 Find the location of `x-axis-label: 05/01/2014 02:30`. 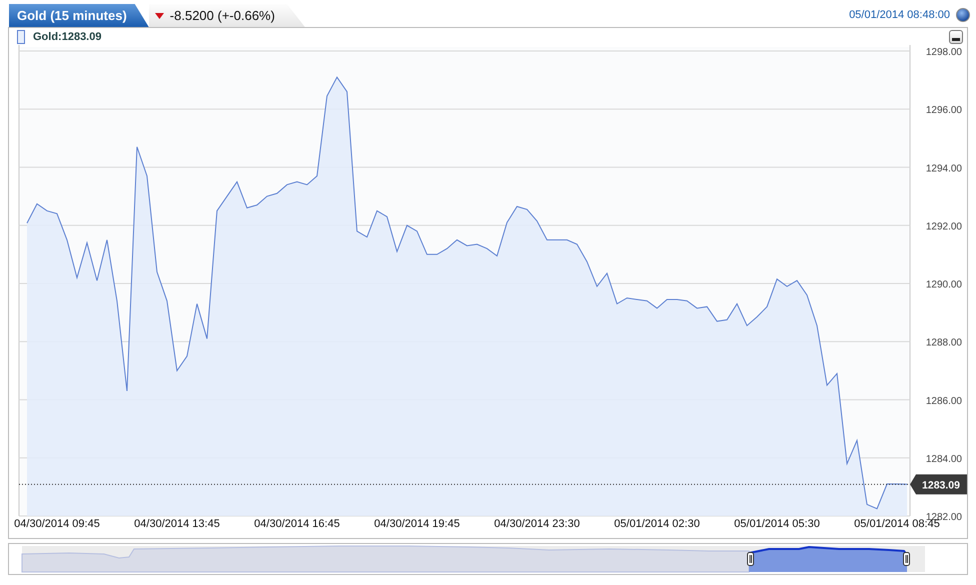

x-axis-label: 05/01/2014 02:30 is located at coordinates (657, 524).